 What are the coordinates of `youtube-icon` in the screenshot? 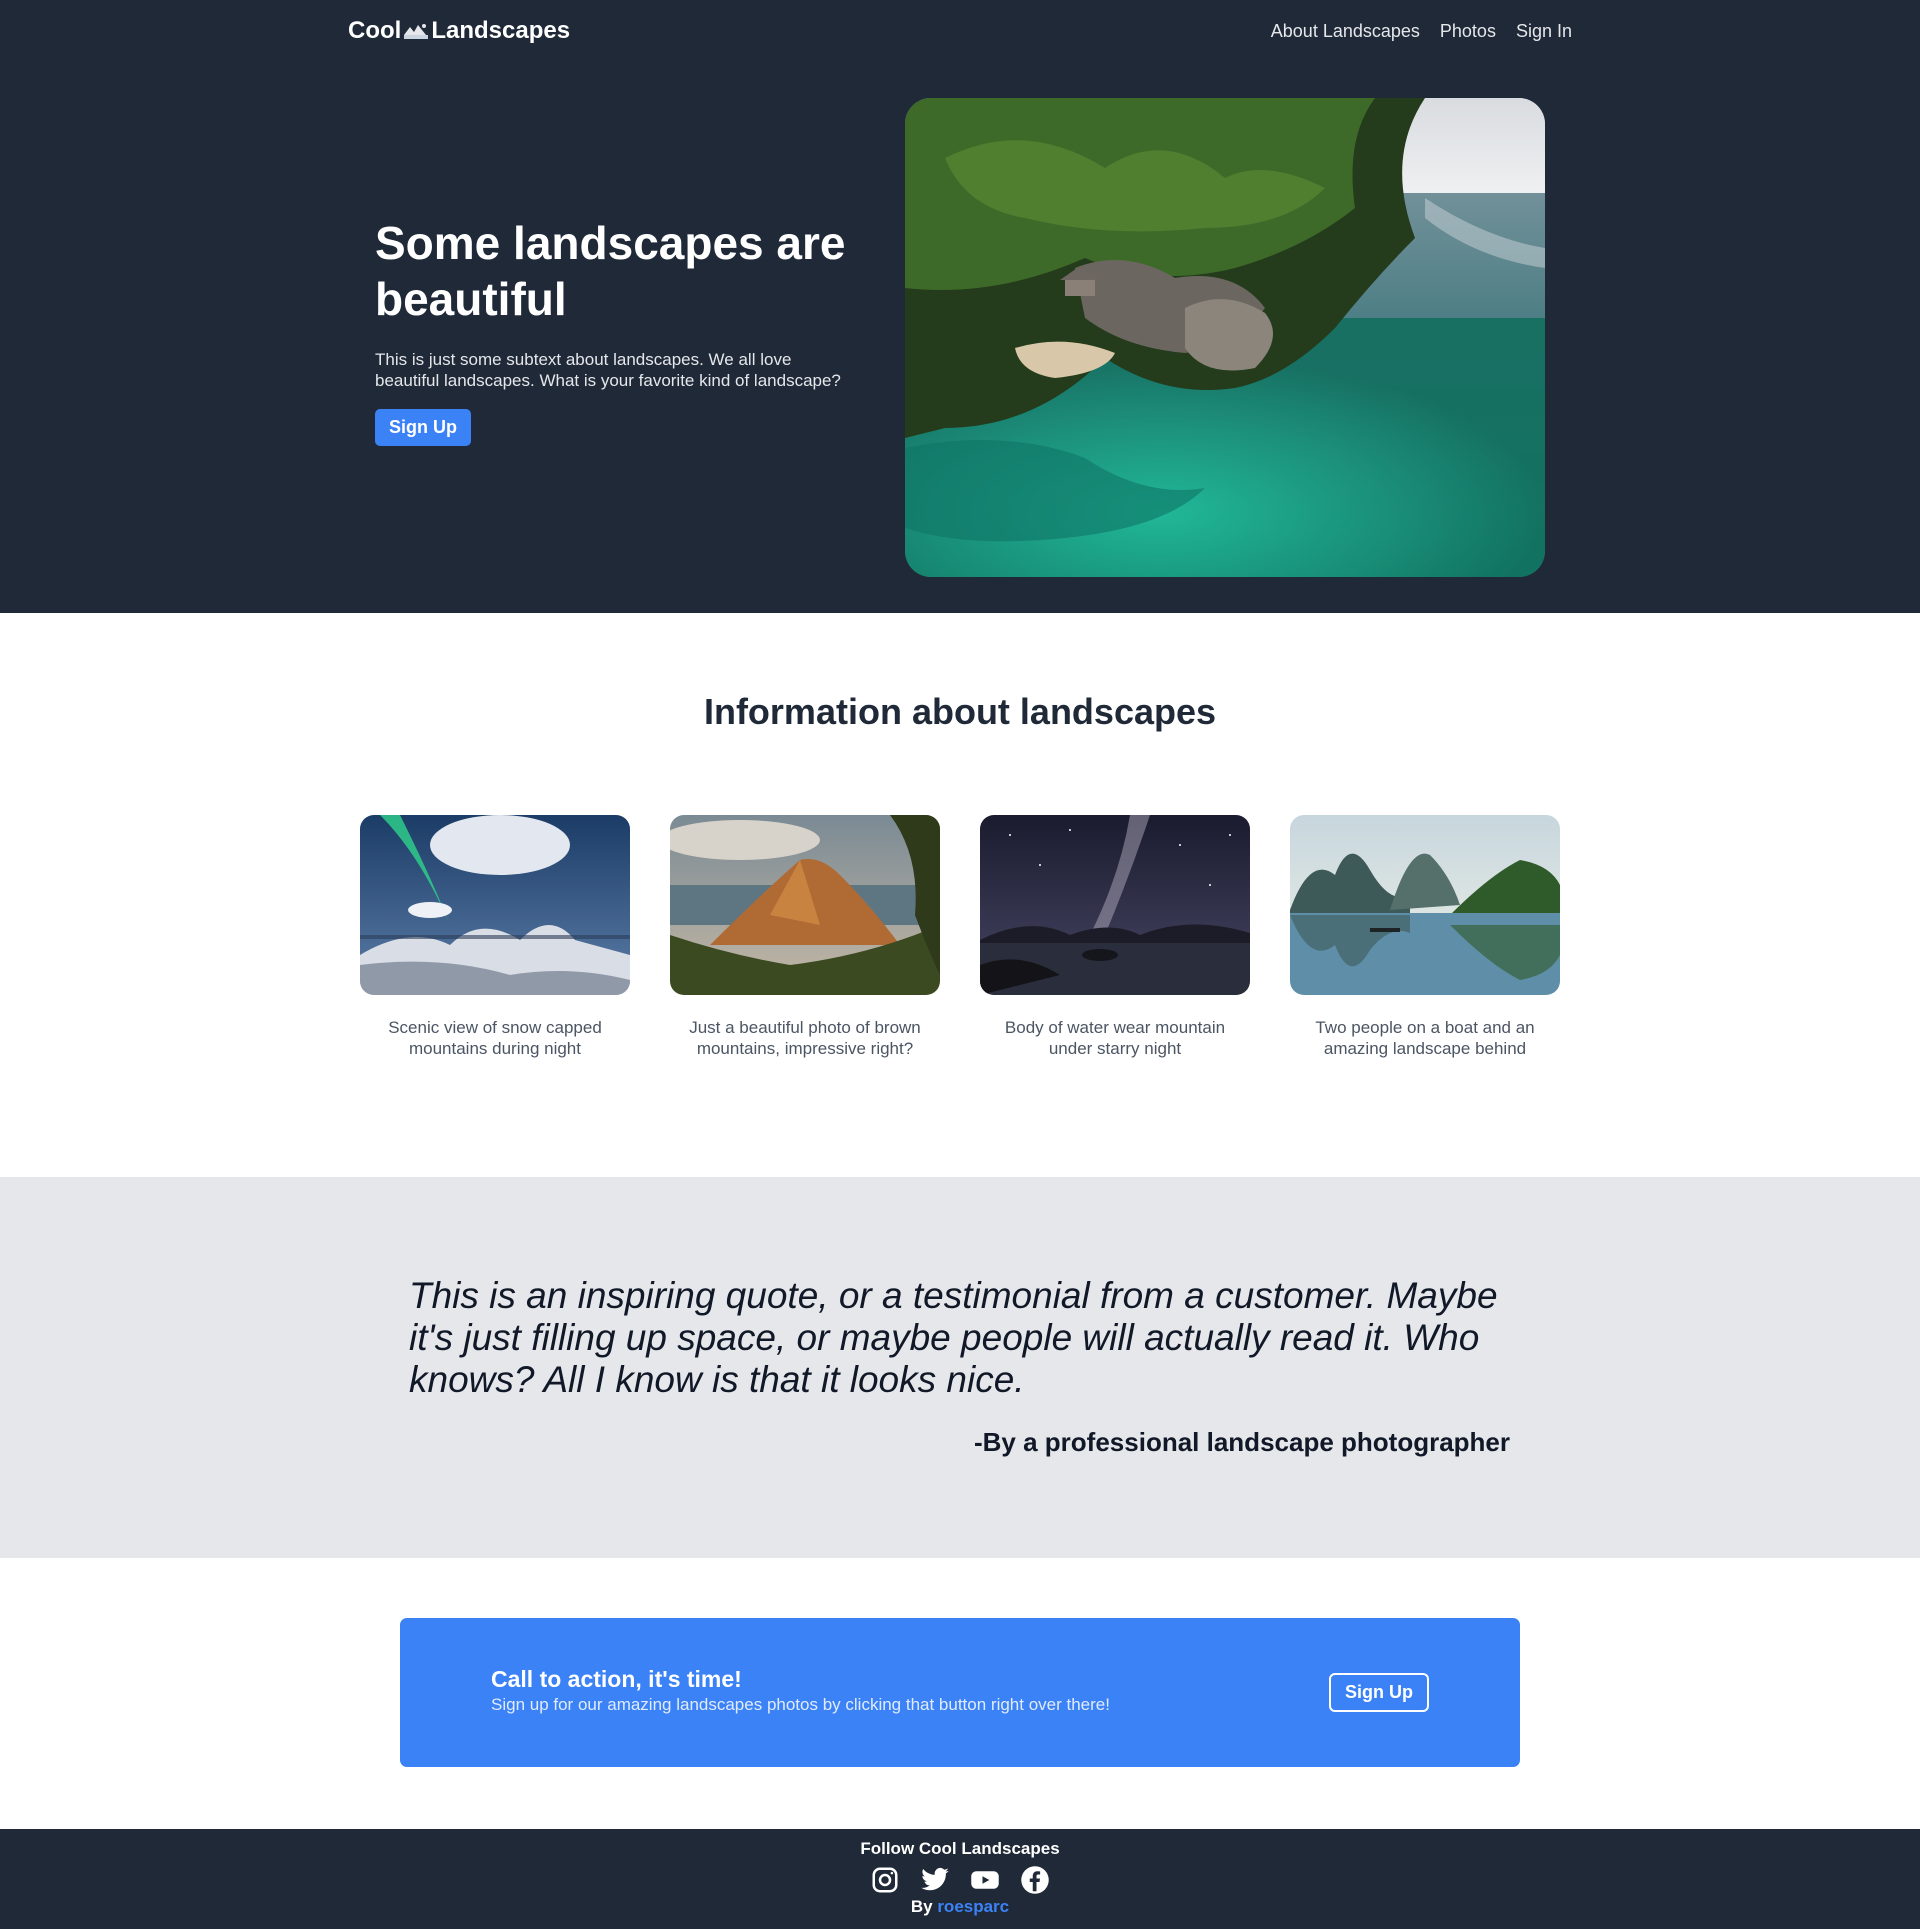 It's located at (985, 1880).